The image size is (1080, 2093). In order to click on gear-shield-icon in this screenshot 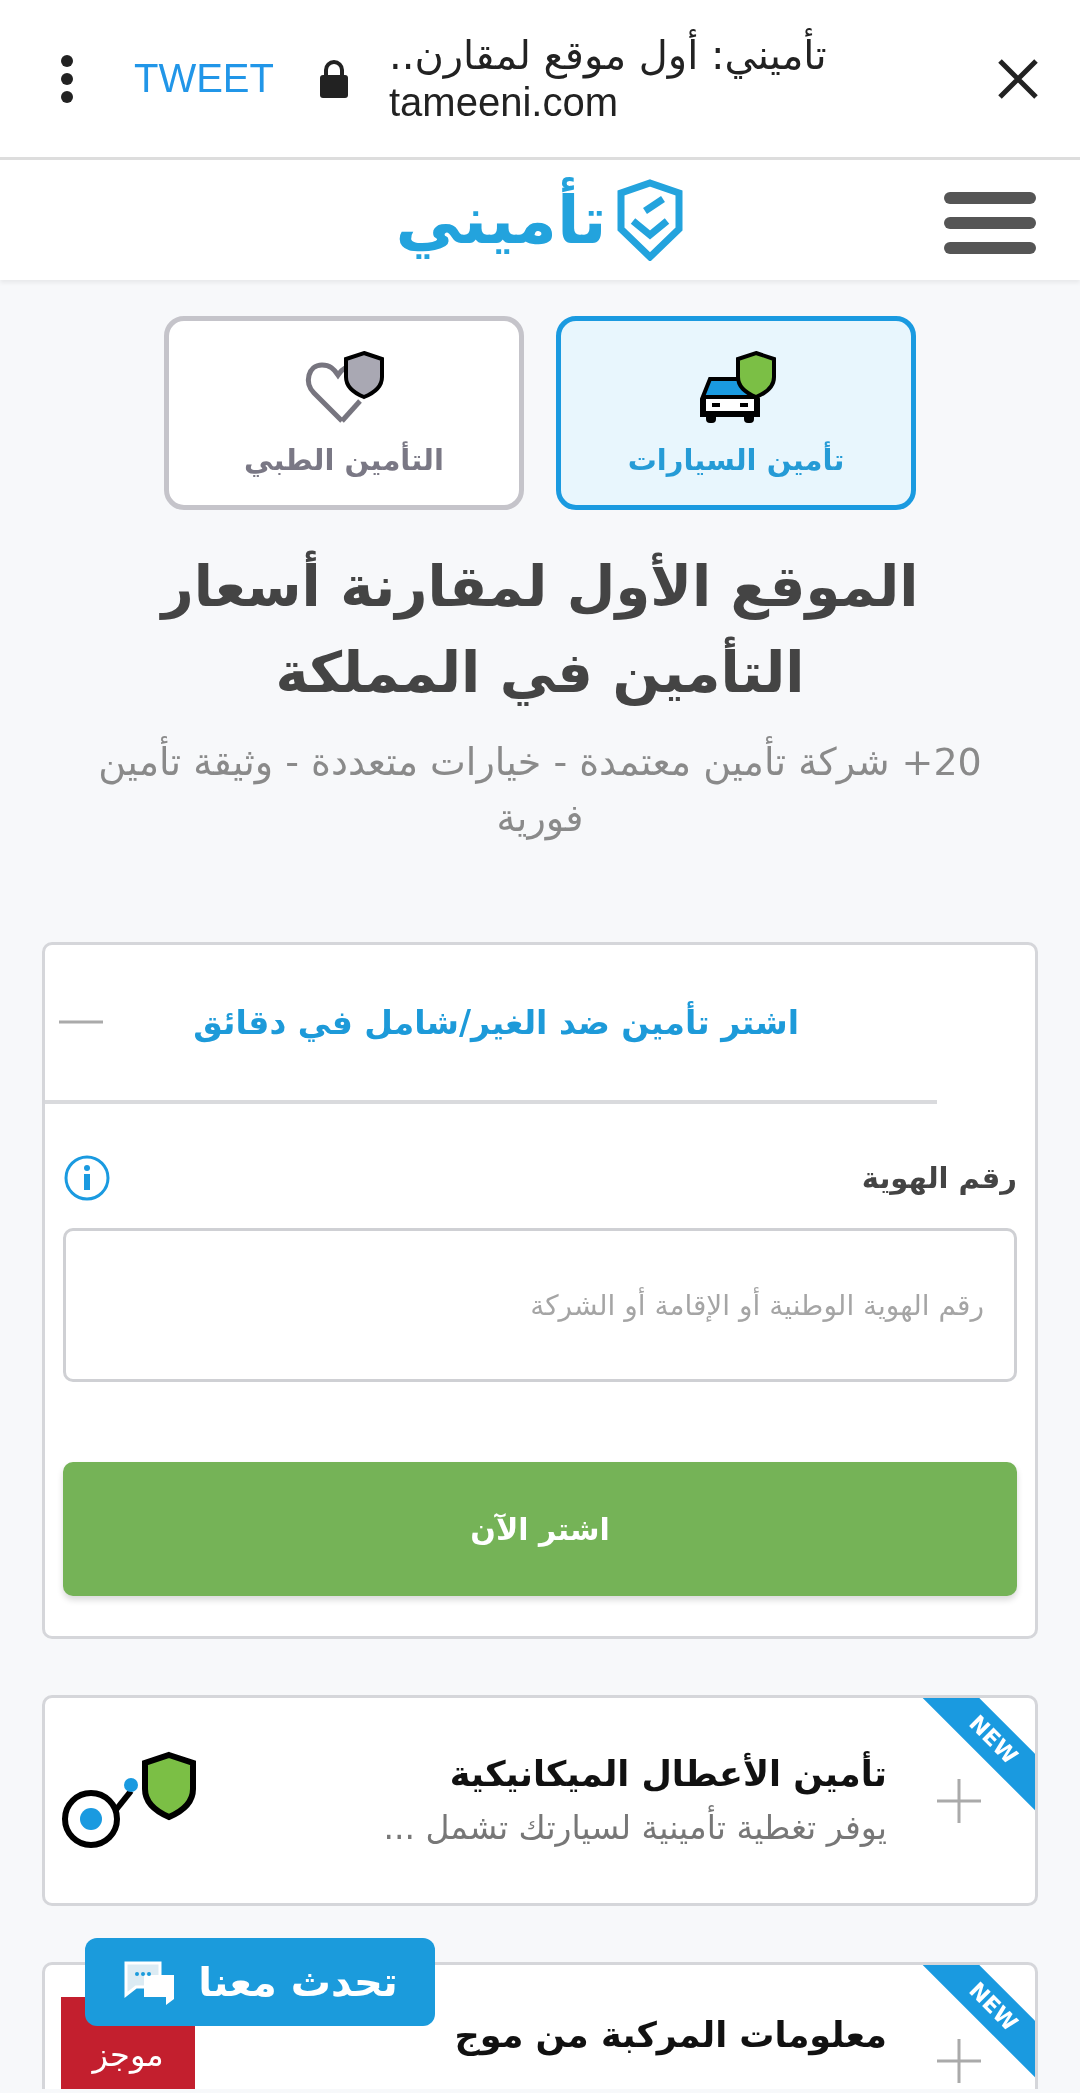, I will do `click(129, 1800)`.